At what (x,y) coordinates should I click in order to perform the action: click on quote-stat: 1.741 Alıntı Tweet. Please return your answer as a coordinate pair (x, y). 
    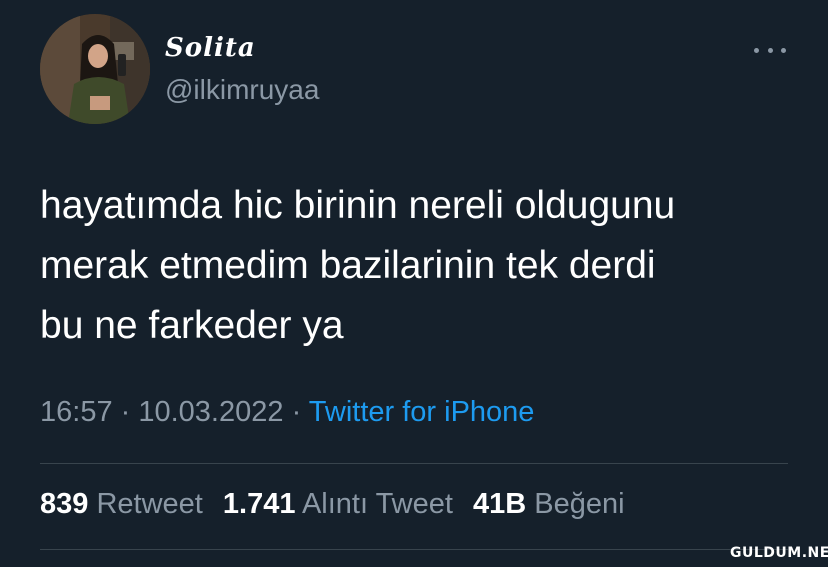
    Looking at the image, I should click on (338, 504).